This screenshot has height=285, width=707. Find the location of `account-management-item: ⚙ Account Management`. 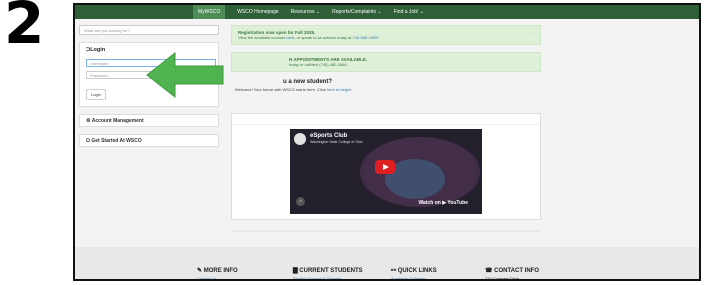

account-management-item: ⚙ Account Management is located at coordinates (149, 120).